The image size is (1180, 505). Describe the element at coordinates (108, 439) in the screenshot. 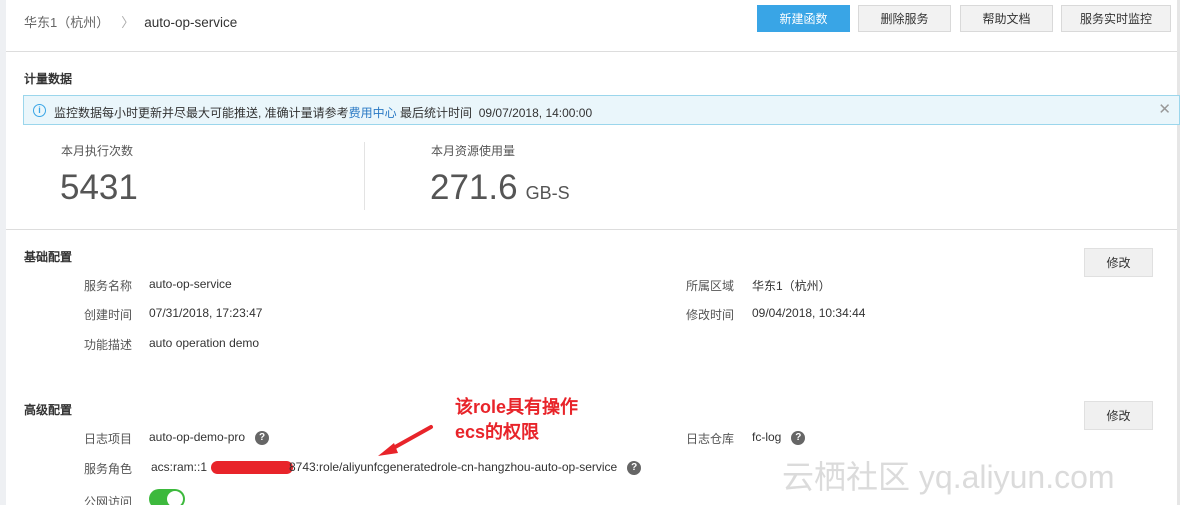

I see `log-project-label: 日志项目` at that location.